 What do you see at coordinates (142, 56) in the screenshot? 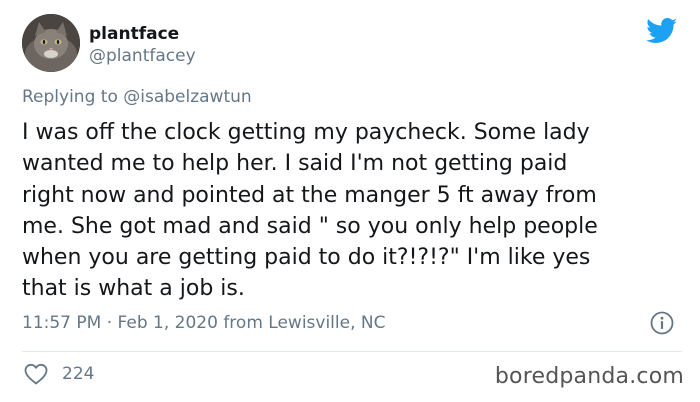
I see `user-handle: @plantfacey` at bounding box center [142, 56].